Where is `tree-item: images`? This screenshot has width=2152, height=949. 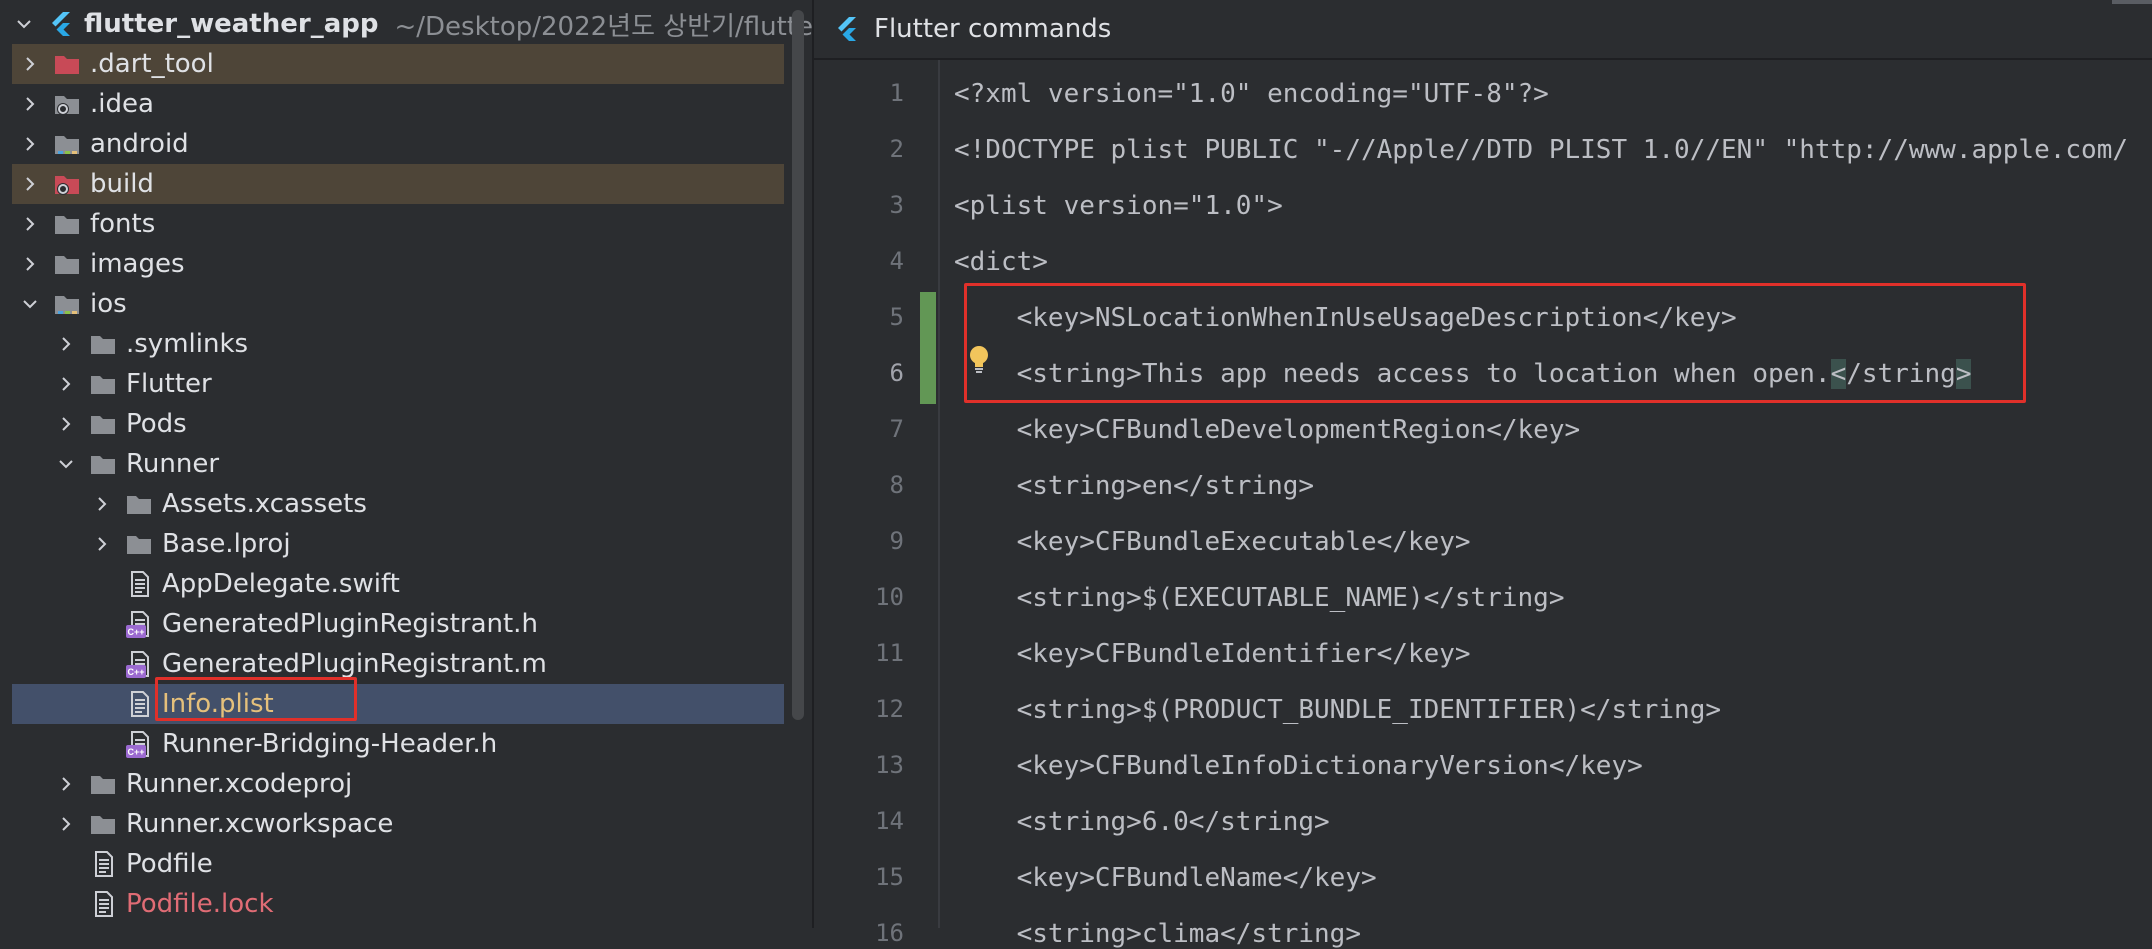
tree-item: images is located at coordinates (398, 264).